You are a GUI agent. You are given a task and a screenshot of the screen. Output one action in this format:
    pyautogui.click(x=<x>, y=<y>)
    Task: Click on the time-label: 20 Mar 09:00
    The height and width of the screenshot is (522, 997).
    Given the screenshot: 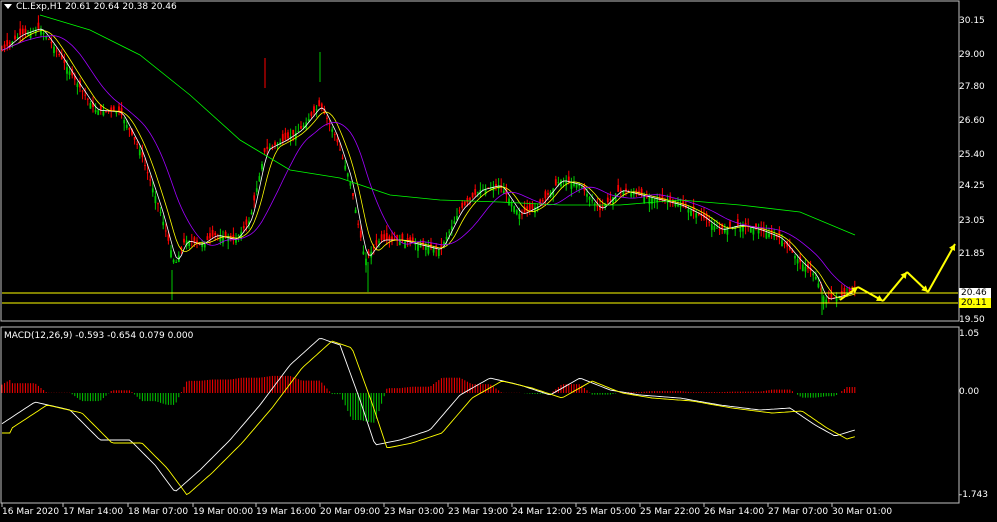 What is the action you would take?
    pyautogui.click(x=350, y=512)
    